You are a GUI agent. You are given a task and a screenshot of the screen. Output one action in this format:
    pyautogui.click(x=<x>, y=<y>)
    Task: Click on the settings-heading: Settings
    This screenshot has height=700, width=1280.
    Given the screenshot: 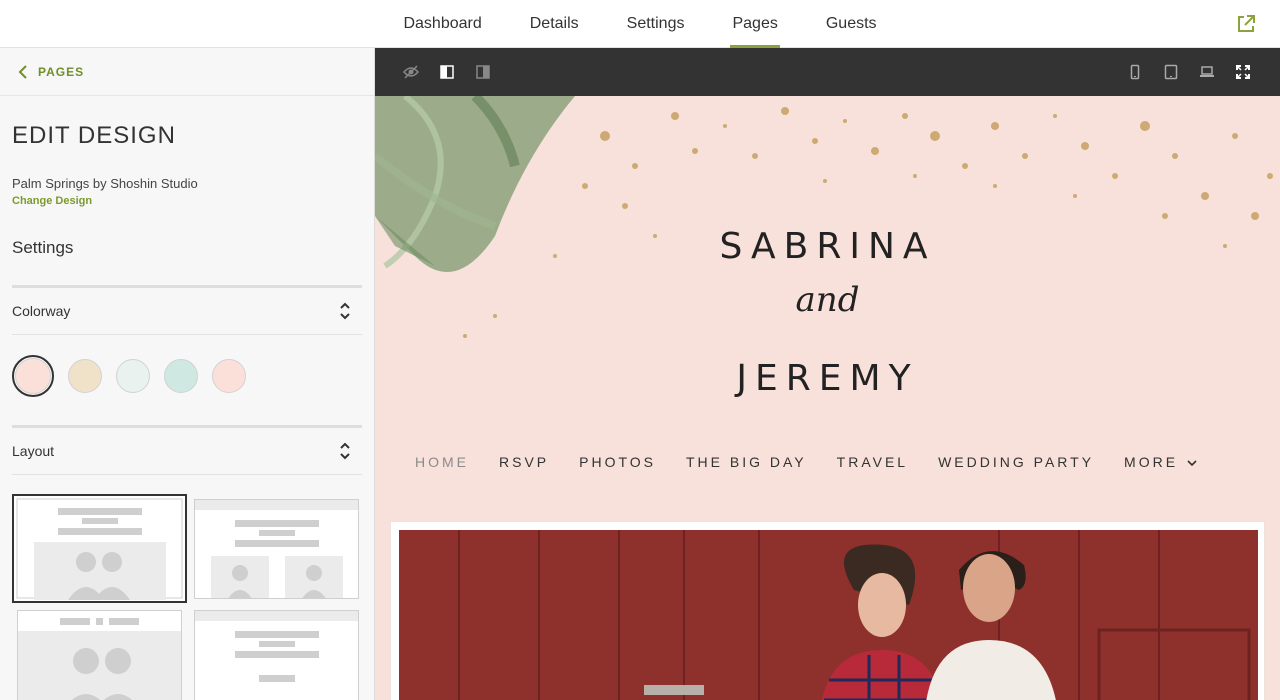 What is the action you would take?
    pyautogui.click(x=43, y=247)
    